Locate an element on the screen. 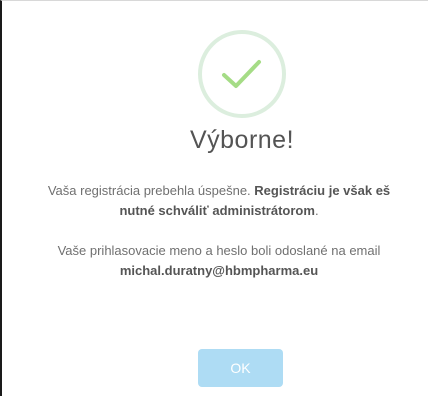  success-icon-ring is located at coordinates (242, 74).